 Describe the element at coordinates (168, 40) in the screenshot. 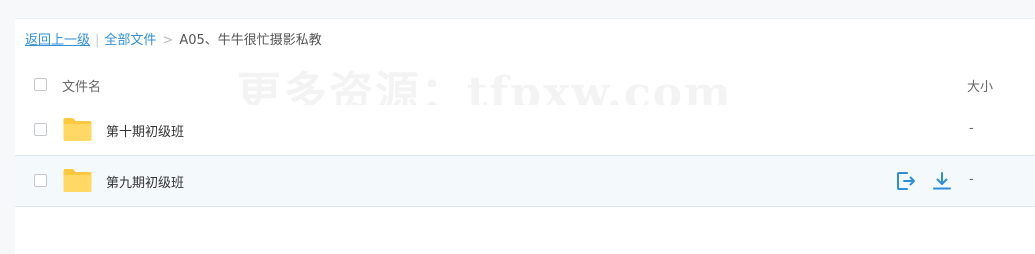

I see `breadcrumb-chevron: >` at that location.